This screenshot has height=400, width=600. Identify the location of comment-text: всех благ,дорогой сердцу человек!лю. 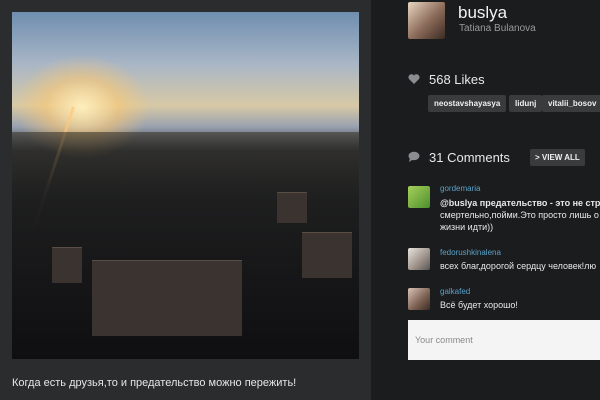
(518, 266).